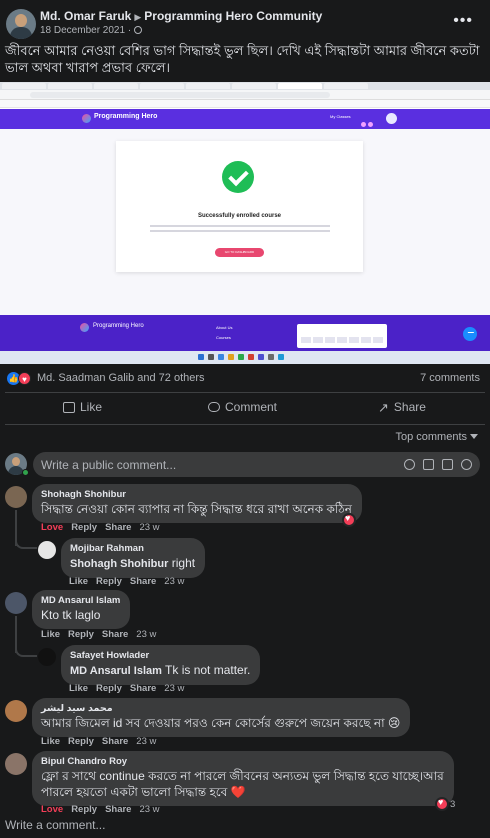 This screenshot has width=490, height=838. What do you see at coordinates (208, 670) in the screenshot?
I see `reply-body: Tk is not matter.` at bounding box center [208, 670].